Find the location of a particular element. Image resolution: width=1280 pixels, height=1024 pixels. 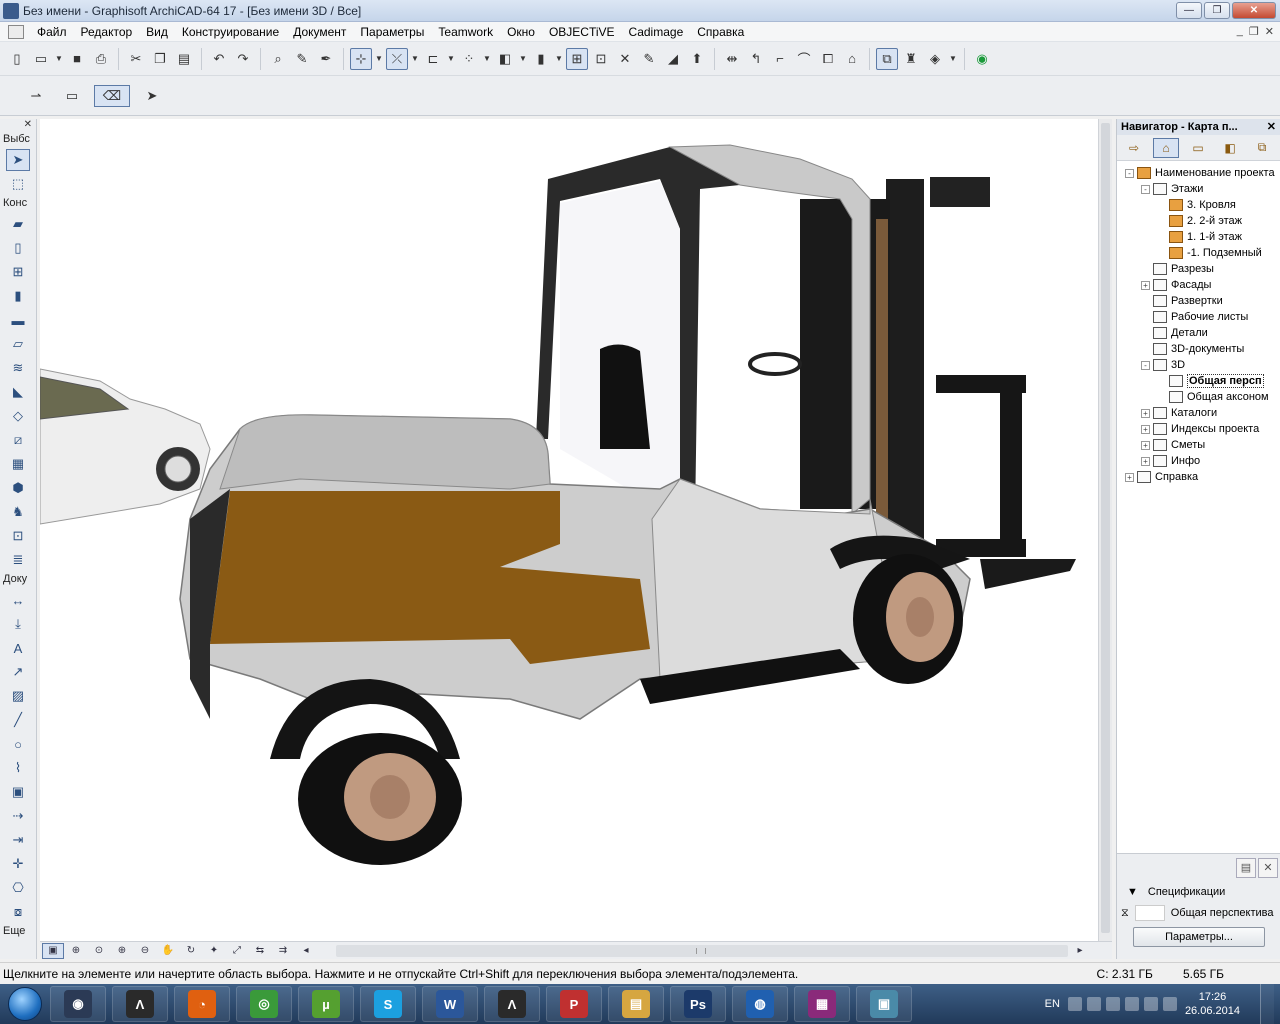

fillet-icon: ⌒ is located at coordinates (804, 59).